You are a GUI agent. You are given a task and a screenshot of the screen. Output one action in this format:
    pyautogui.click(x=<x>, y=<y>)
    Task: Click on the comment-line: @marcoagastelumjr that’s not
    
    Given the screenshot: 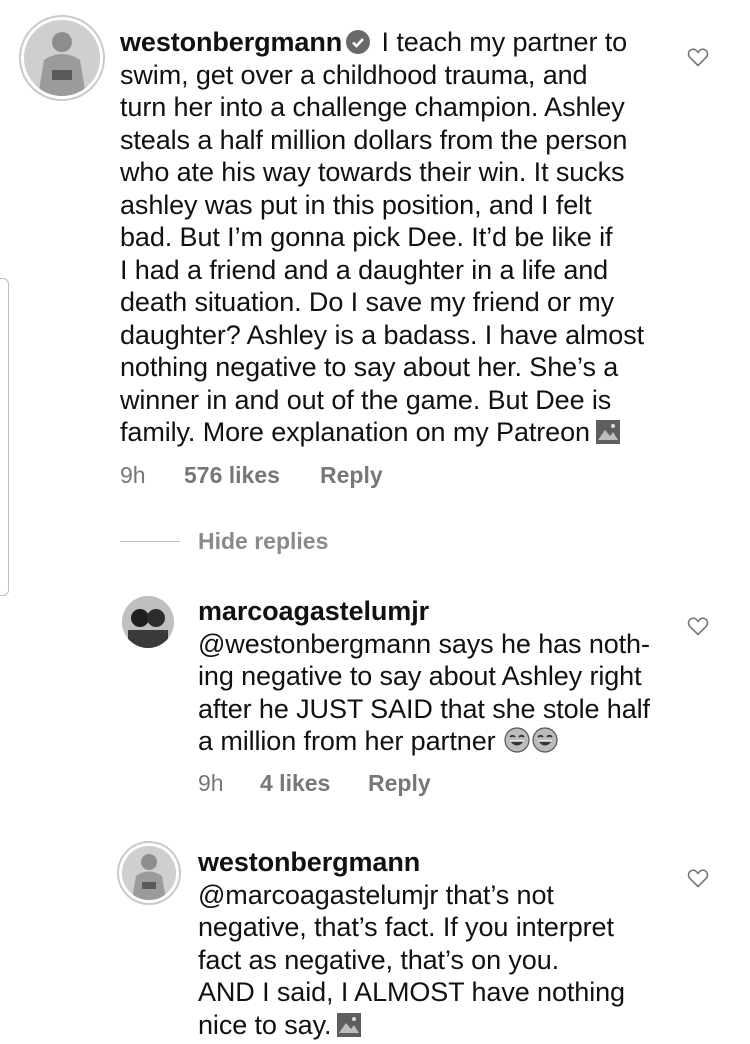 What is the action you would take?
    pyautogui.click(x=376, y=894)
    